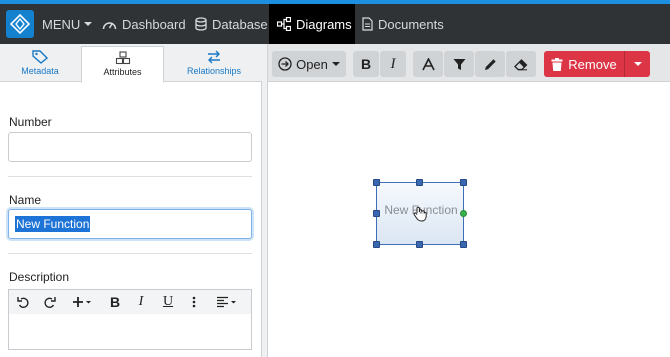  I want to click on font-icon, so click(428, 63).